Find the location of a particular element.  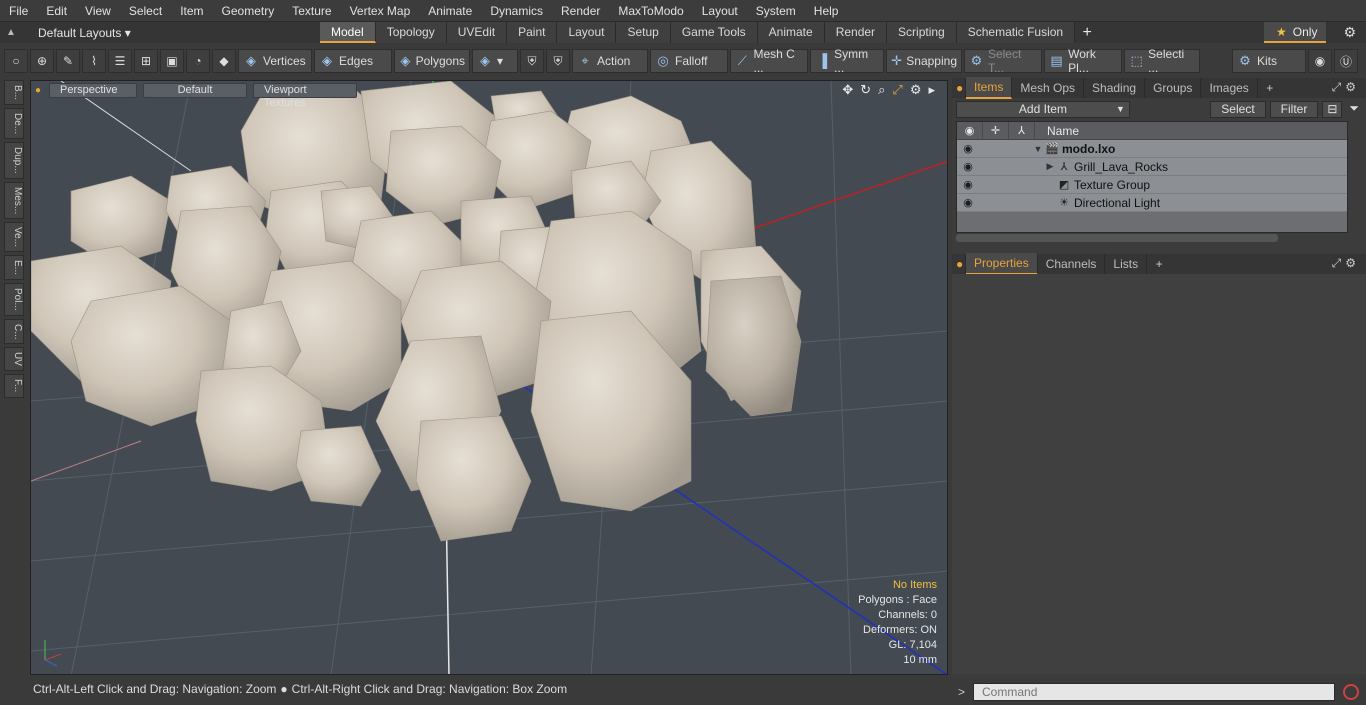

menu-texture: Texture is located at coordinates (311, 11).